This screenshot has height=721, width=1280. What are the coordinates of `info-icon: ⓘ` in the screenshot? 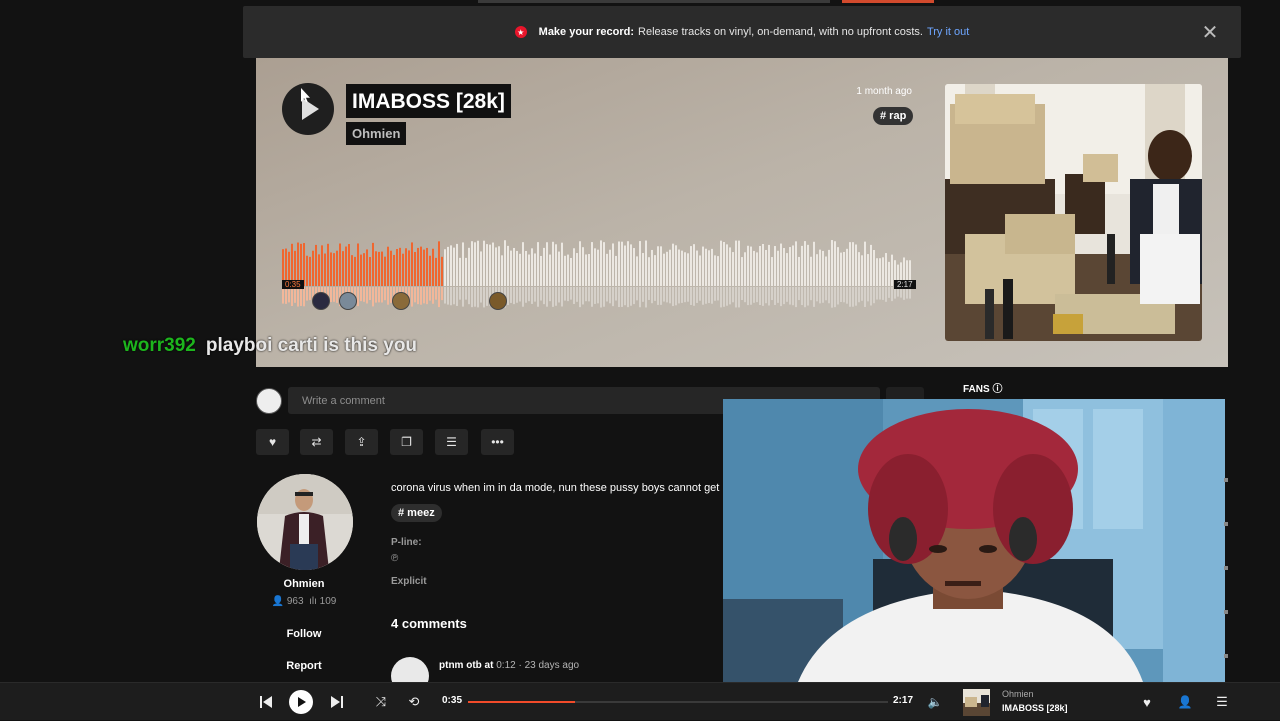 It's located at (997, 389).